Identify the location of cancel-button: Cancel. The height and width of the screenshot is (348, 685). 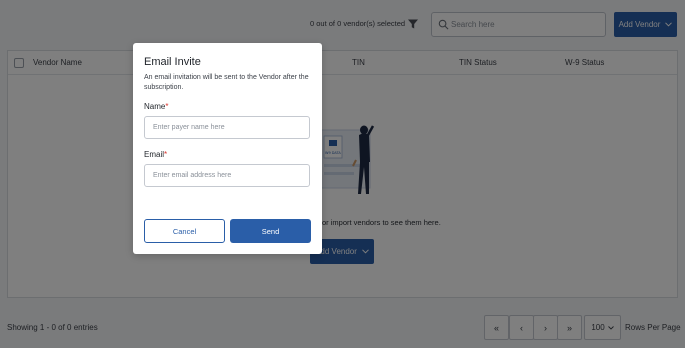
(184, 231).